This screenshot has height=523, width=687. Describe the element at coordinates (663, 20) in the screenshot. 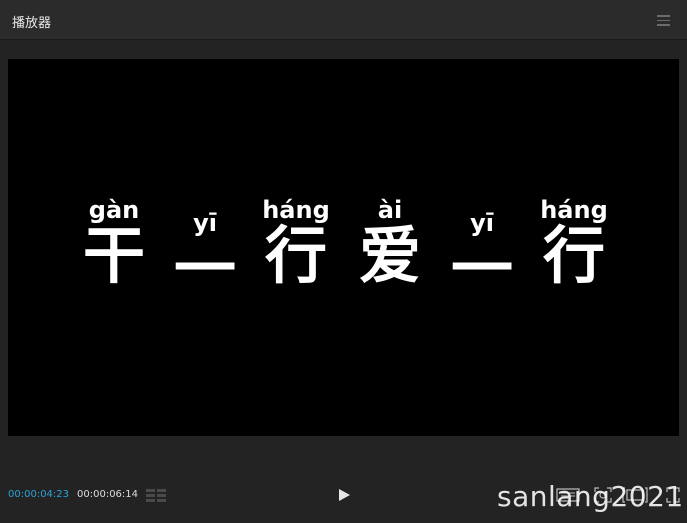

I see `menu-icon` at that location.